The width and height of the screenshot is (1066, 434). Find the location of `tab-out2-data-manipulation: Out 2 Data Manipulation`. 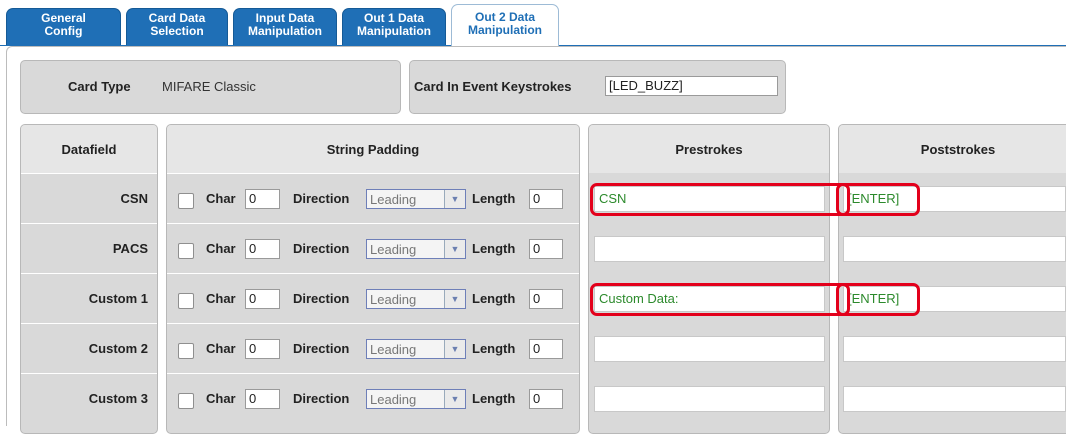

tab-out2-data-manipulation: Out 2 Data Manipulation is located at coordinates (505, 25).